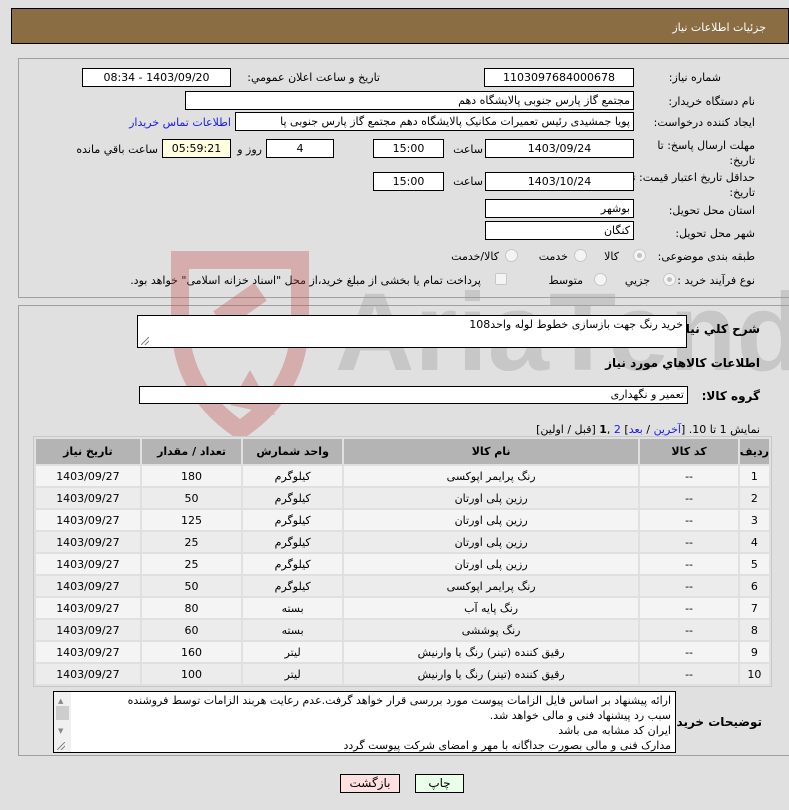  What do you see at coordinates (711, 210) in the screenshot?
I see `province-label: استان محل تحویل:` at bounding box center [711, 210].